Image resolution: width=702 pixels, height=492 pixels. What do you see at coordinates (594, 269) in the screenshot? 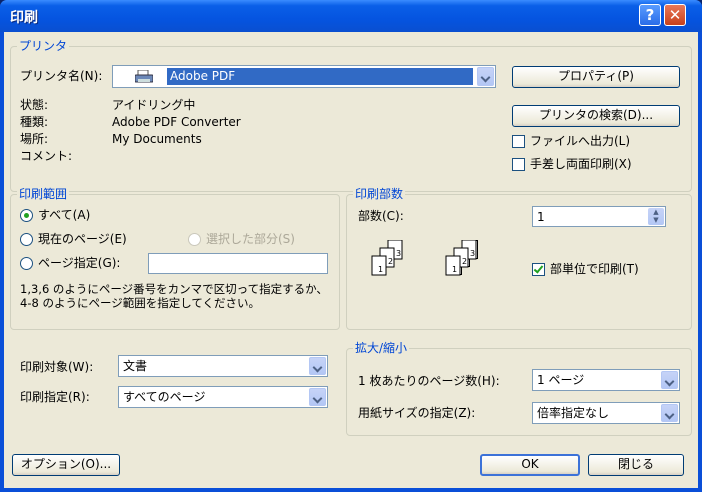
I see `collate-label: 部単位で印刷(T)` at bounding box center [594, 269].